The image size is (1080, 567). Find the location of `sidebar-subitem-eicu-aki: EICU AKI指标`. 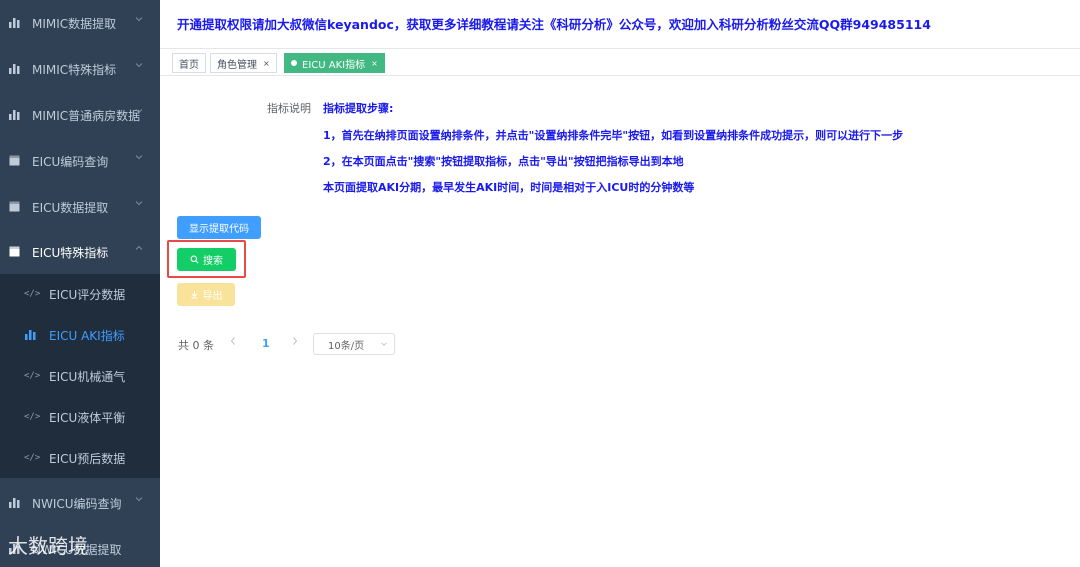

sidebar-subitem-eicu-aki: EICU AKI指标 is located at coordinates (80, 335).